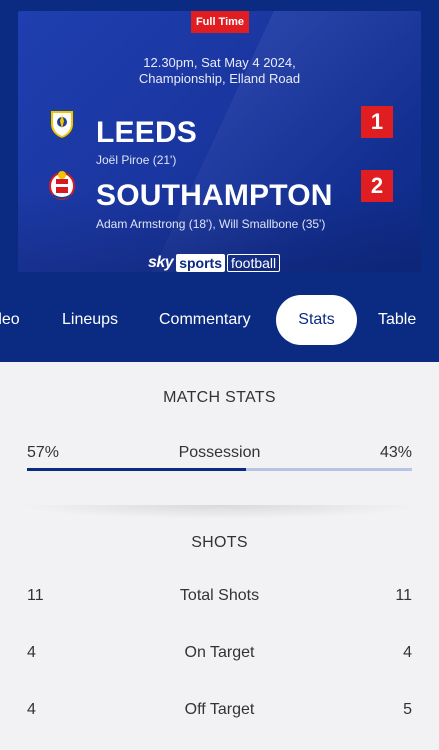 This screenshot has height=750, width=439. What do you see at coordinates (161, 262) in the screenshot?
I see `sky-logo-text: sky` at bounding box center [161, 262].